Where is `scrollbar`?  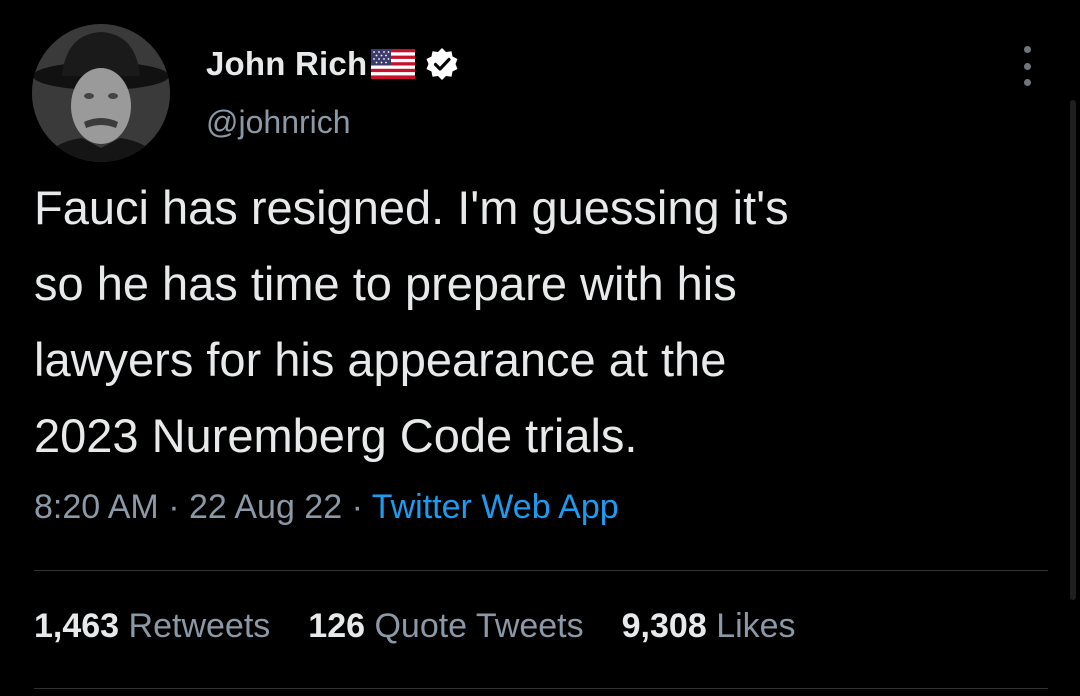 scrollbar is located at coordinates (1073, 350).